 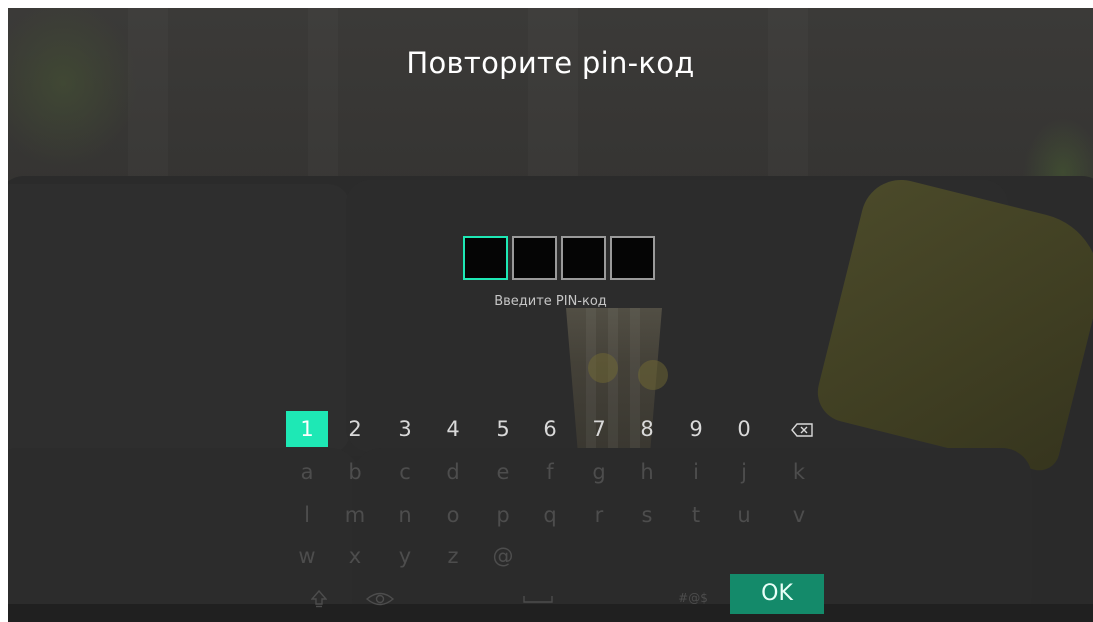 I want to click on key-b: b, so click(x=355, y=472).